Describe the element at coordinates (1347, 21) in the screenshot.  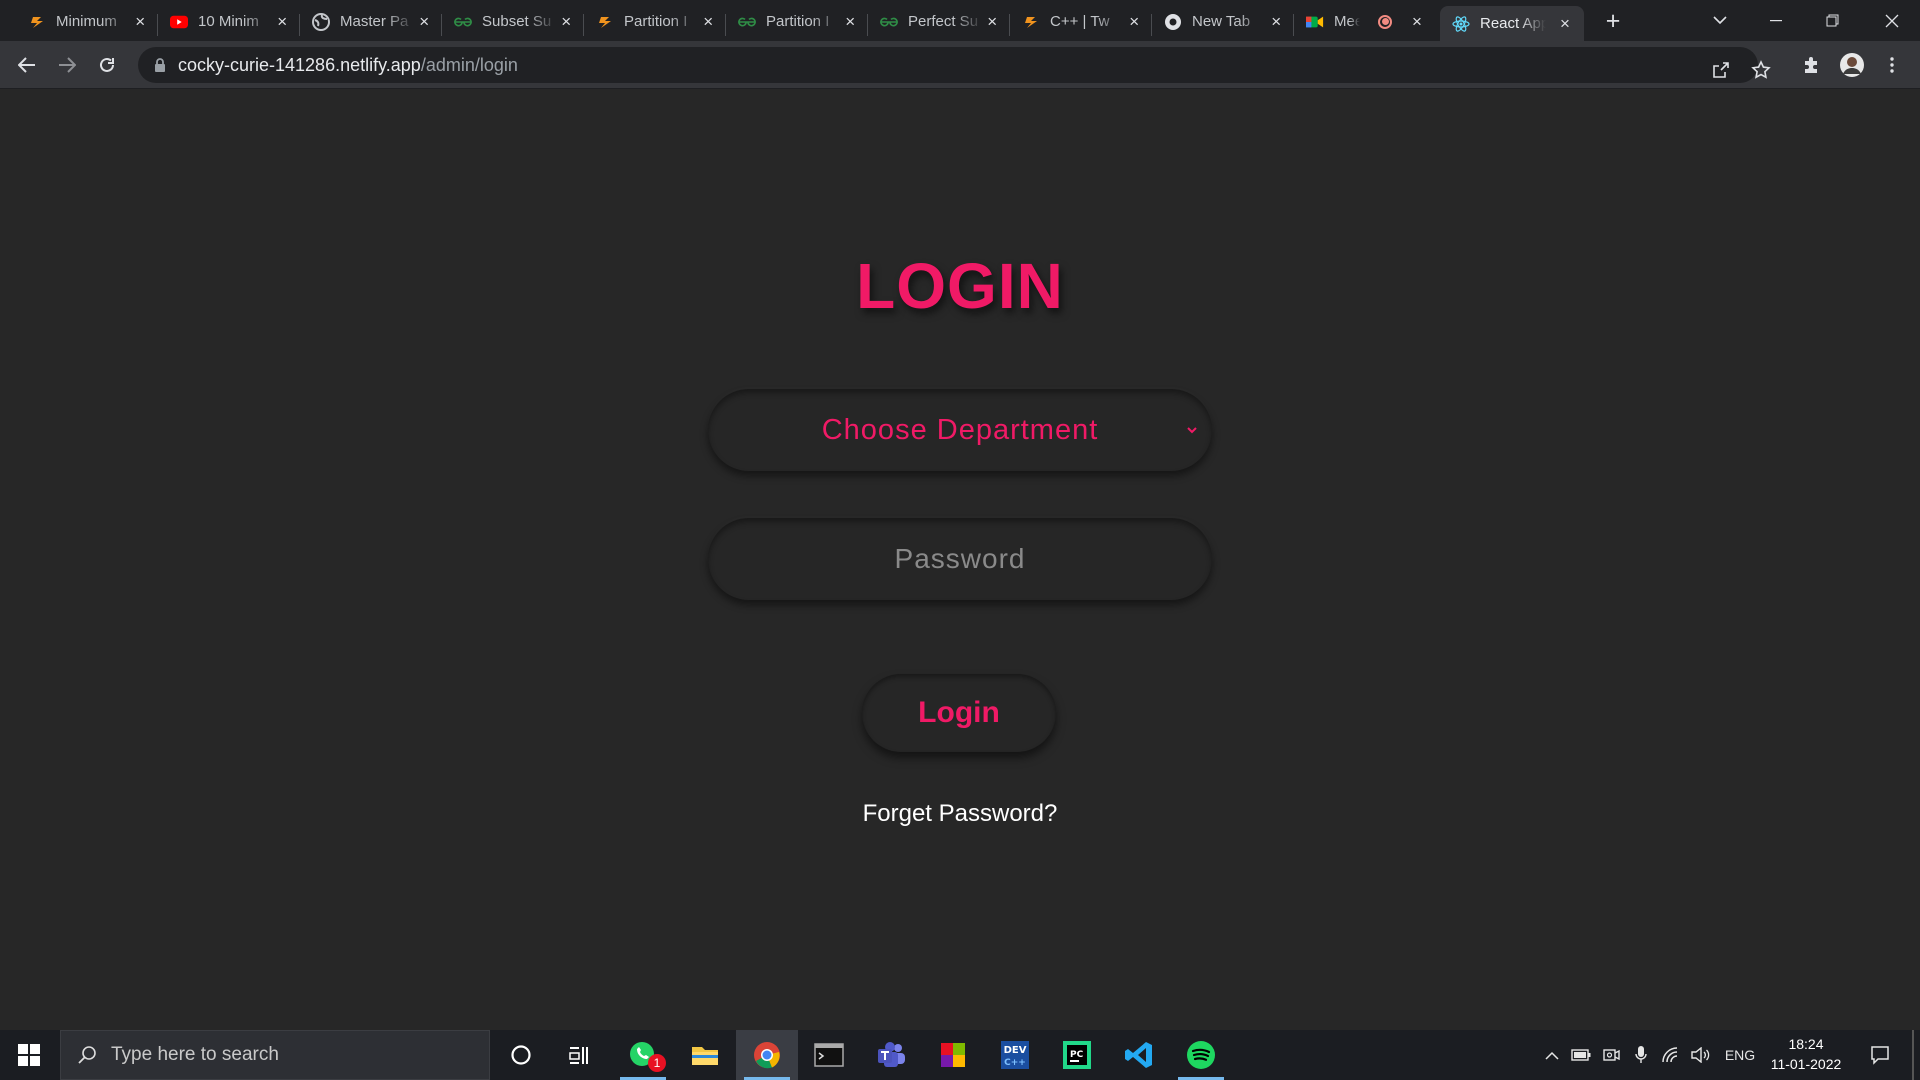
I see `tab-title: Meet` at that location.